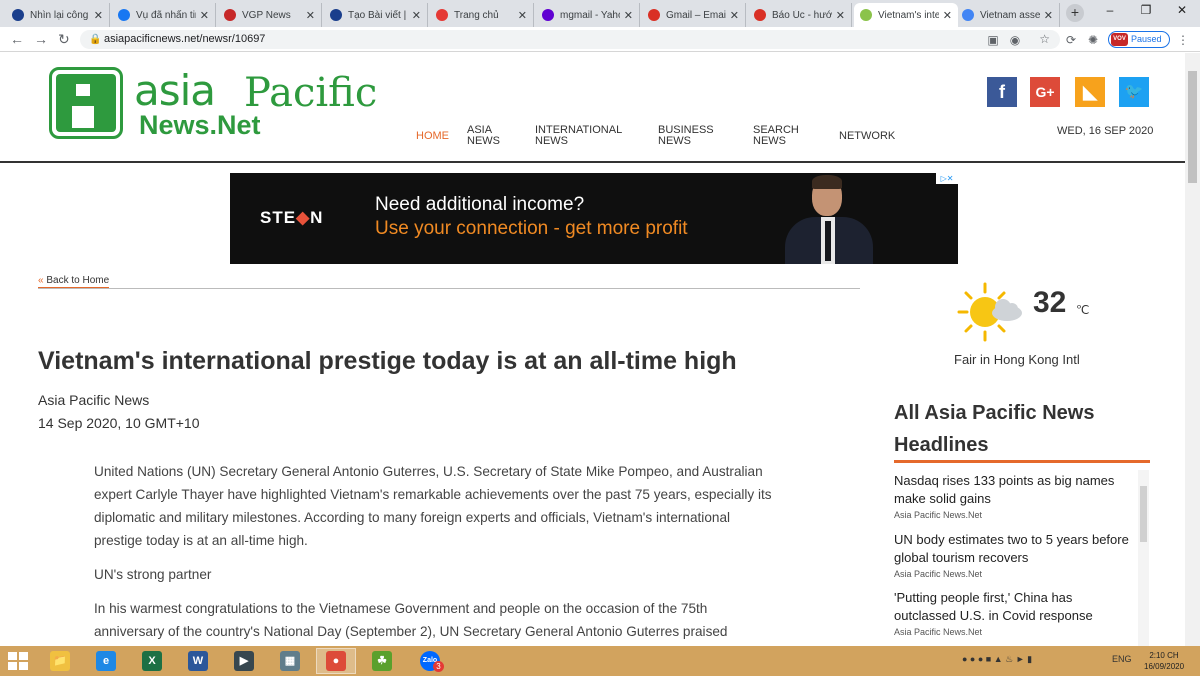 The image size is (1200, 676). What do you see at coordinates (106, 661) in the screenshot?
I see `taskbar-internet-explorer: e` at bounding box center [106, 661].